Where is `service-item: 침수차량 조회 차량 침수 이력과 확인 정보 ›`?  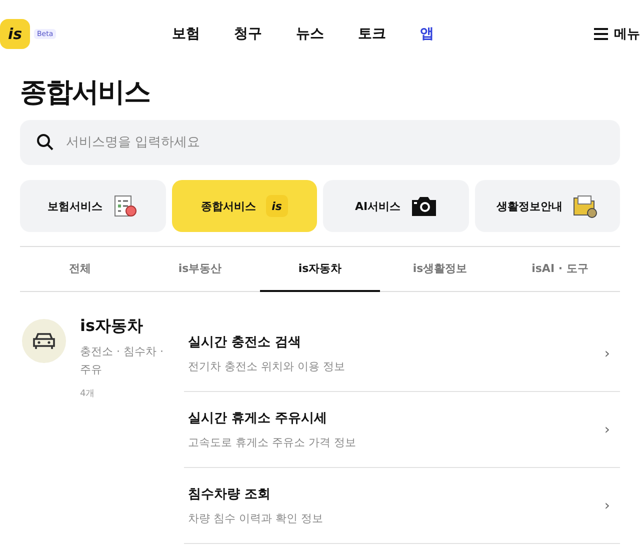
service-item: 침수차량 조회 차량 침수 이력과 확인 정보 › is located at coordinates (402, 506).